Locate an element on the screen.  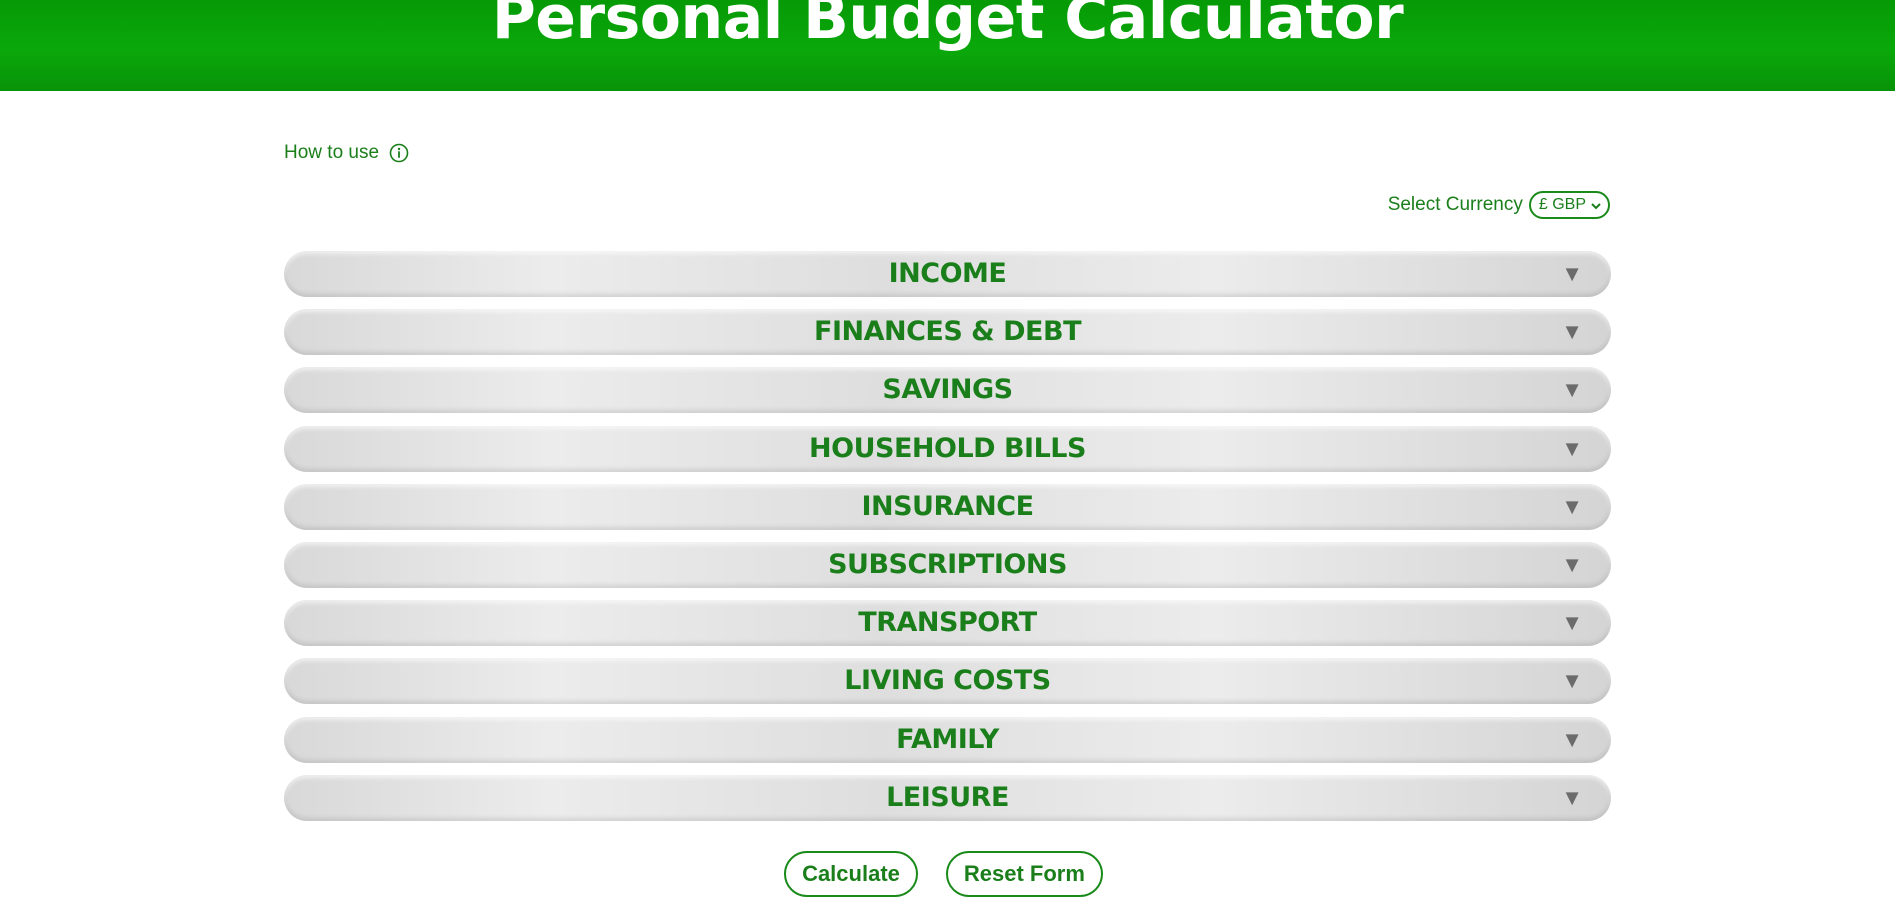
section-label: INCOME is located at coordinates (947, 273).